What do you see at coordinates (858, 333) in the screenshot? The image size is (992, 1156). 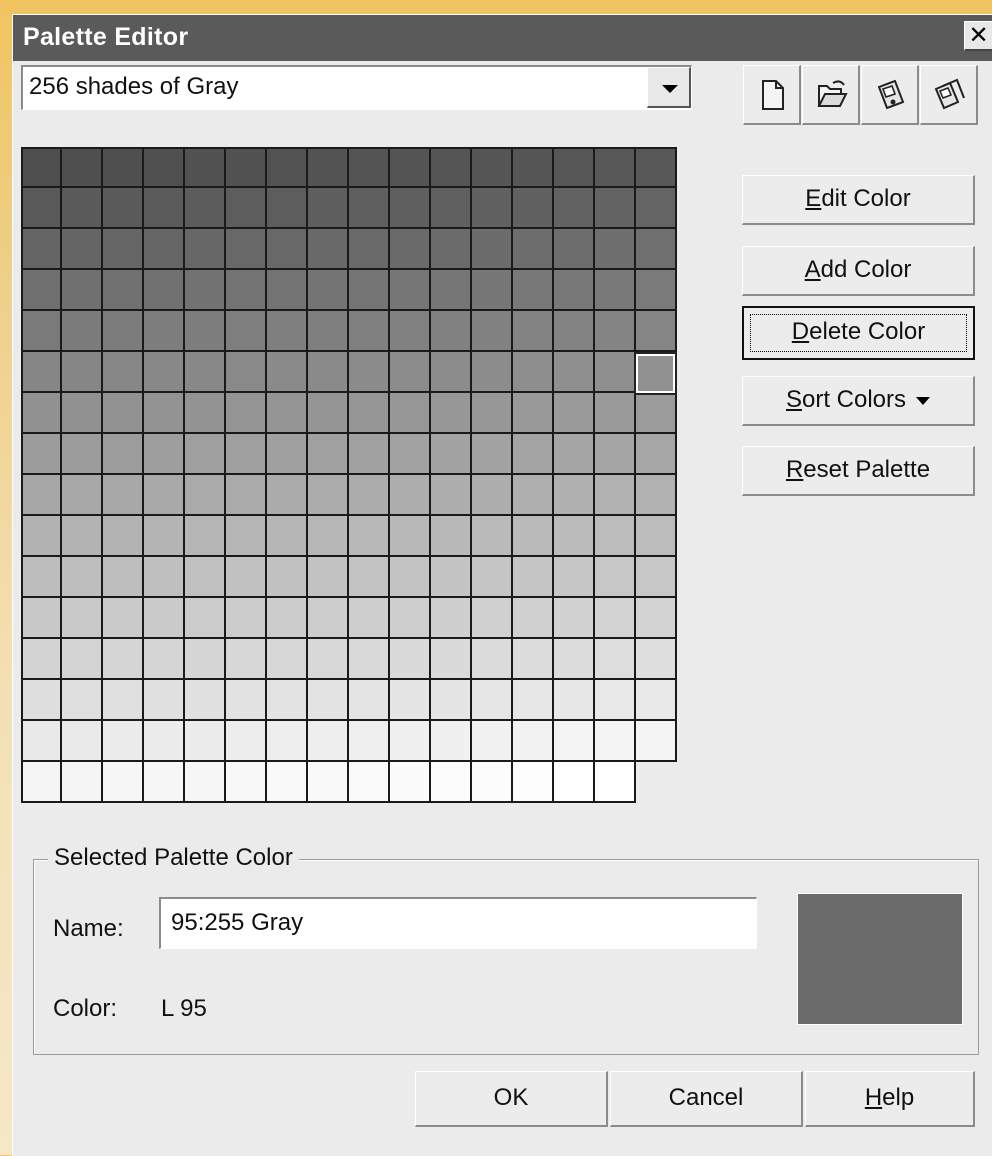 I see `delete-color-button: Delete Color` at bounding box center [858, 333].